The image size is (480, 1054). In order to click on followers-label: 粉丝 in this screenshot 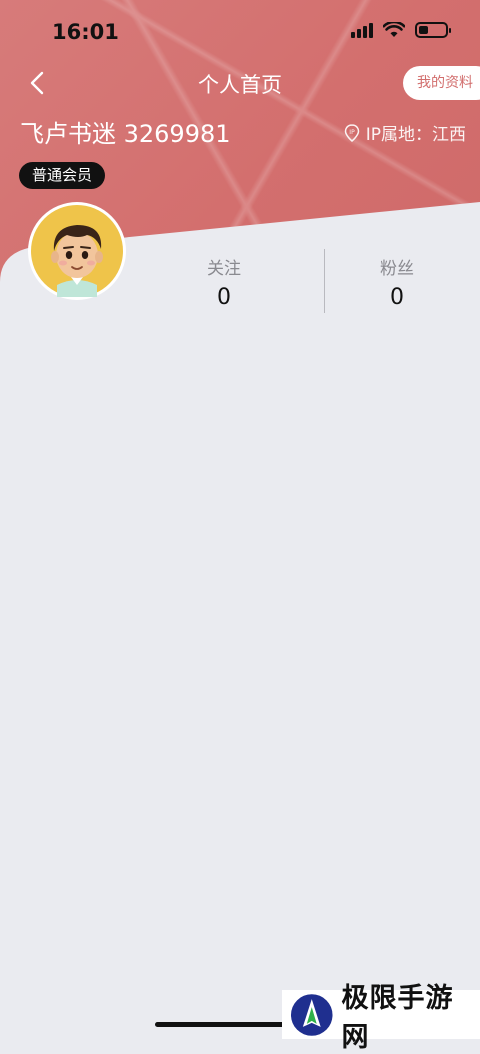, I will do `click(397, 269)`.